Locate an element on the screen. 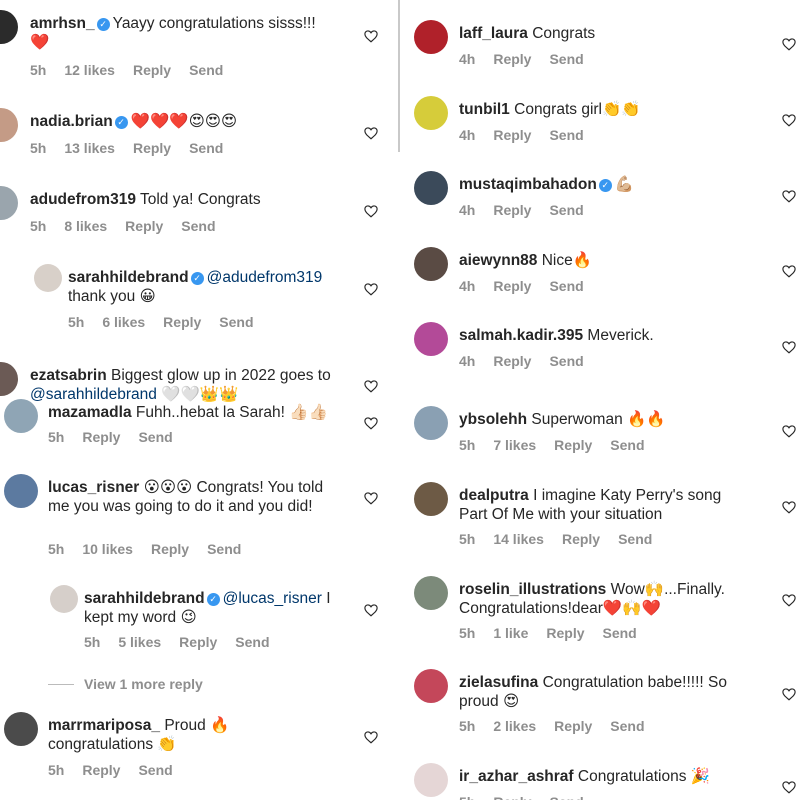 The width and height of the screenshot is (800, 800). view-more-label: View 1 more reply is located at coordinates (143, 684).